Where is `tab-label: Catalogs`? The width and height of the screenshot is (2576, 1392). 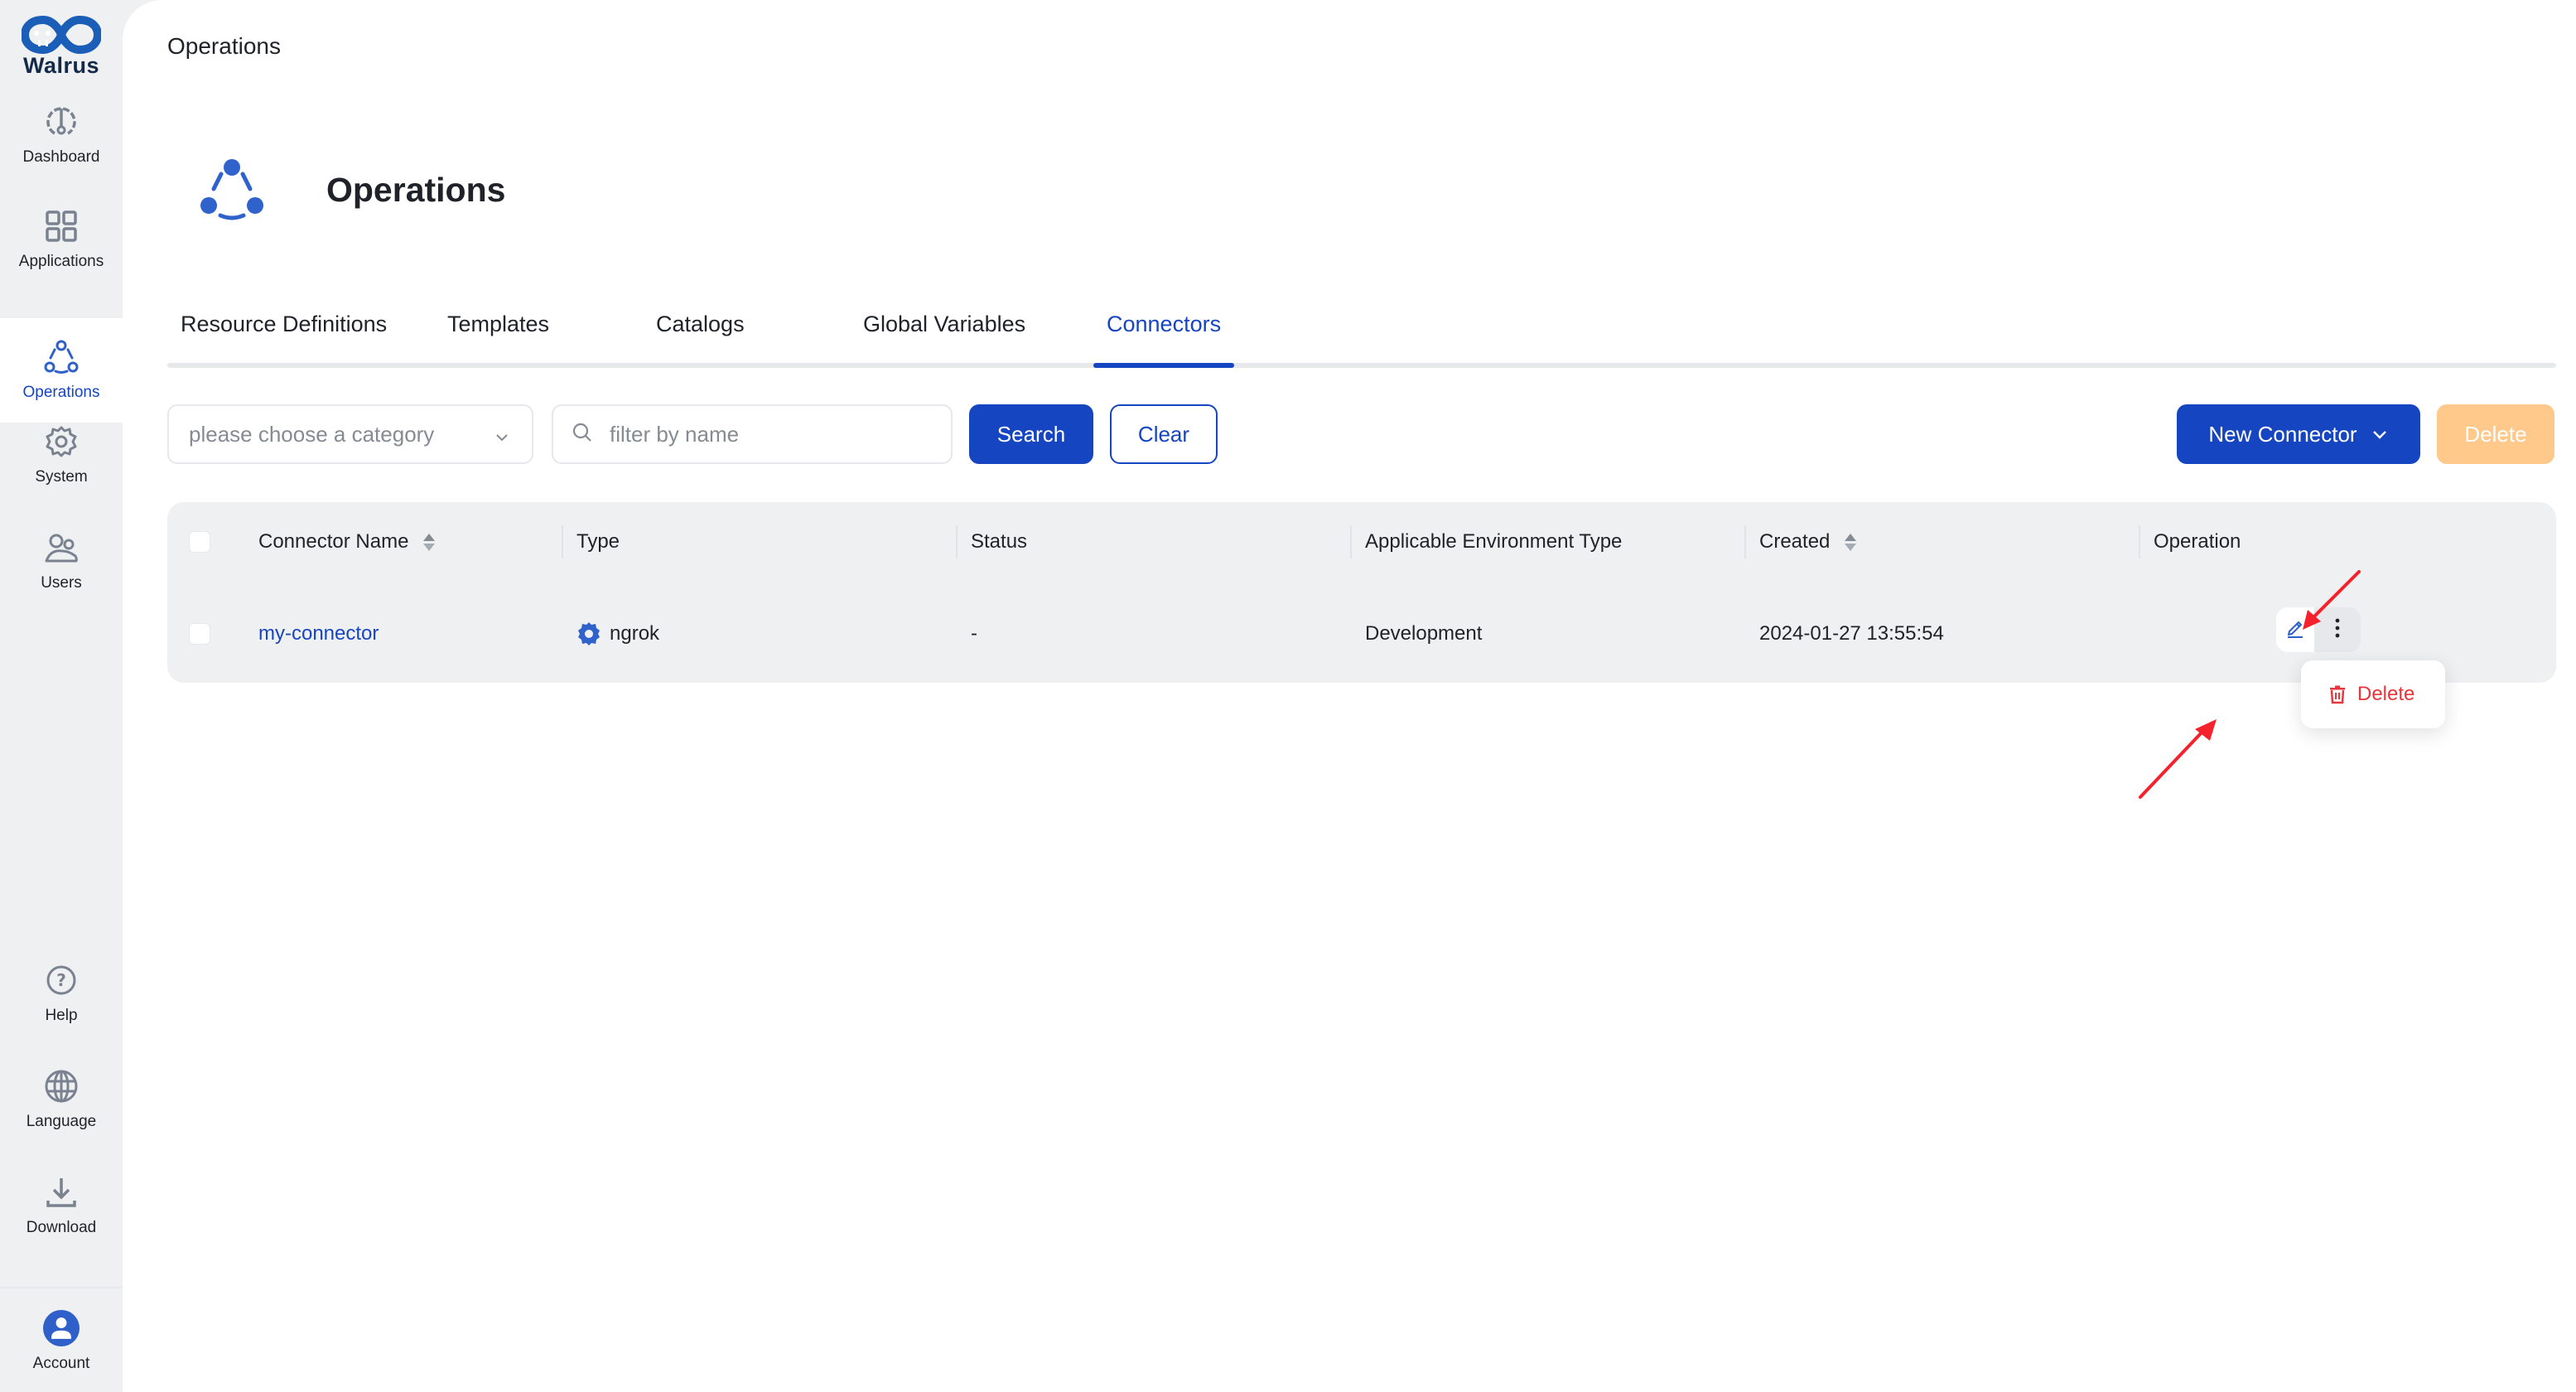
tab-label: Catalogs is located at coordinates (701, 324).